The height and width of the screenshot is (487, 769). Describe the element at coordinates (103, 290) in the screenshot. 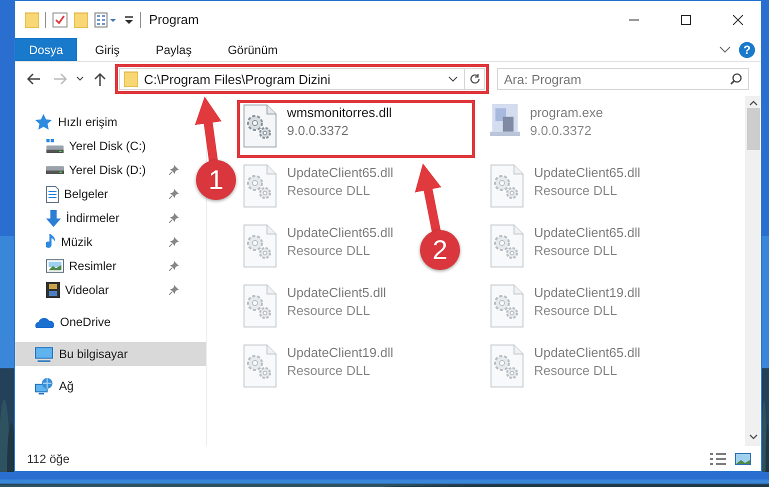

I see `nav-item: Videolar` at that location.